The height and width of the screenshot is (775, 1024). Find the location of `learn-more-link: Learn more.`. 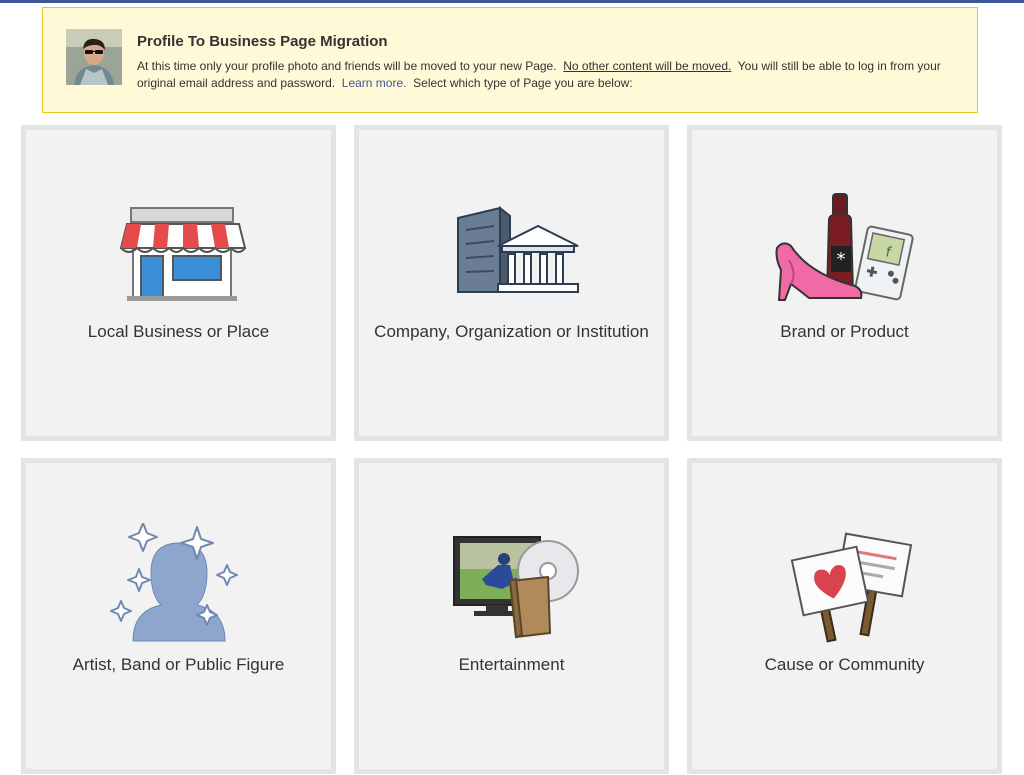

learn-more-link: Learn more. is located at coordinates (374, 83).